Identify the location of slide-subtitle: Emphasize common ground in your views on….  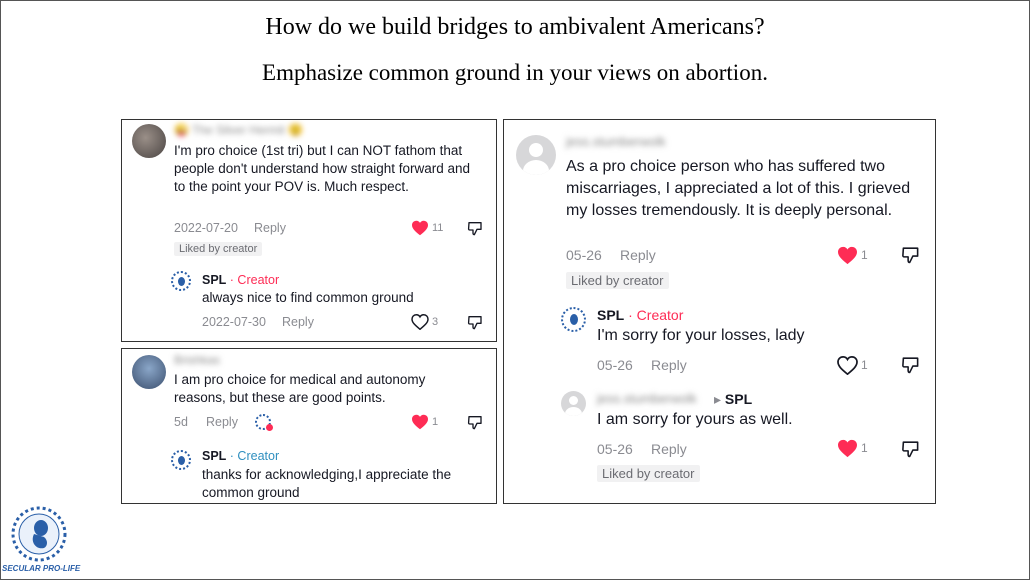
(515, 72).